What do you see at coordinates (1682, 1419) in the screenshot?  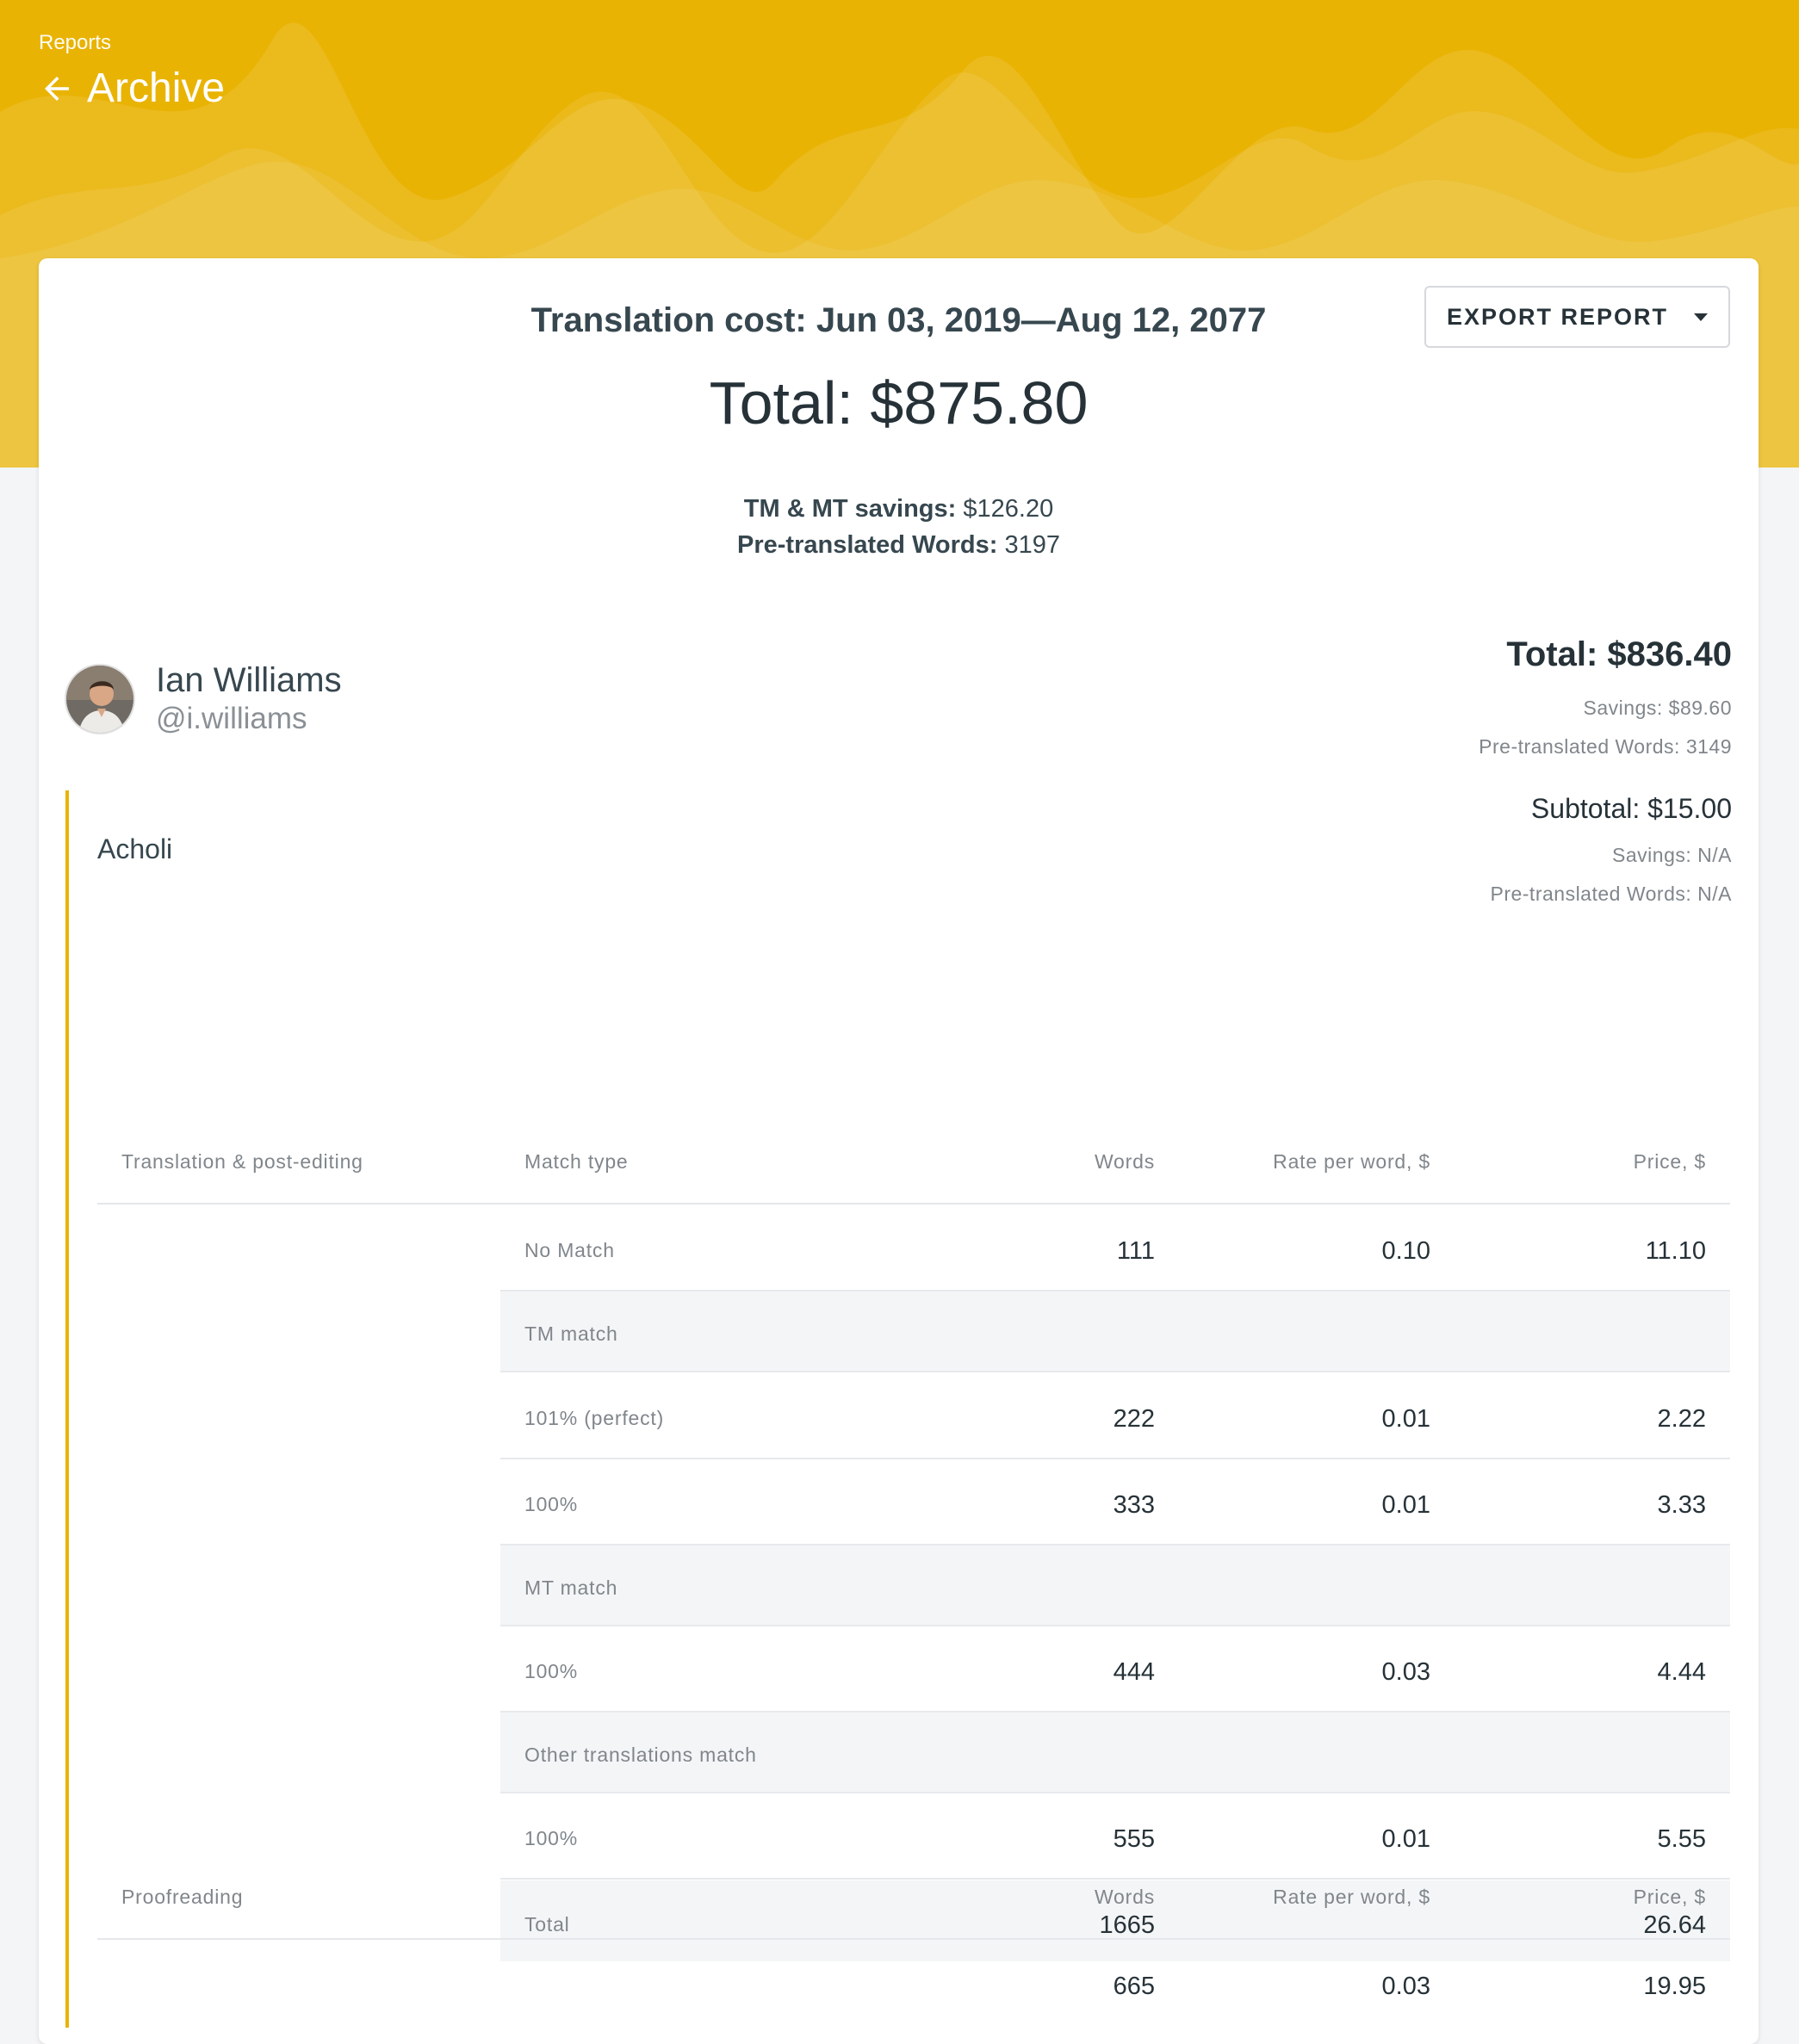 I see `row-price: 2.22` at bounding box center [1682, 1419].